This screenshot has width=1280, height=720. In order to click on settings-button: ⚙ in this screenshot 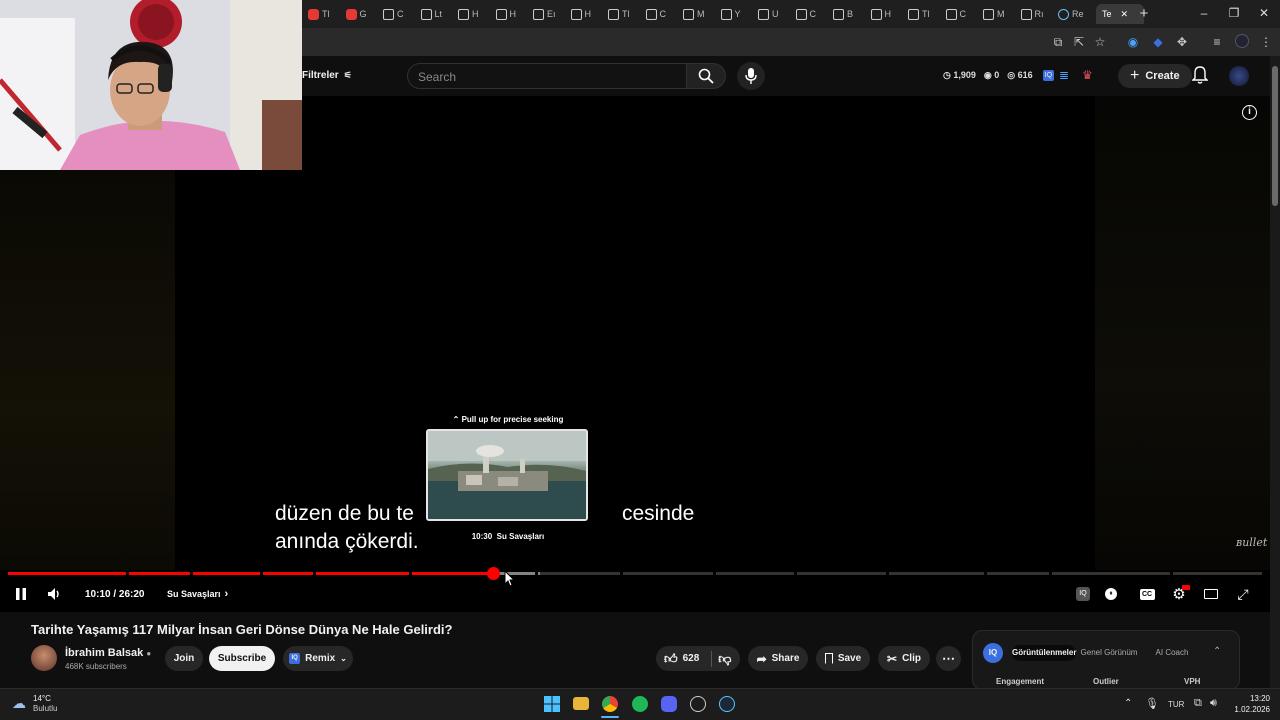, I will do `click(1180, 594)`.